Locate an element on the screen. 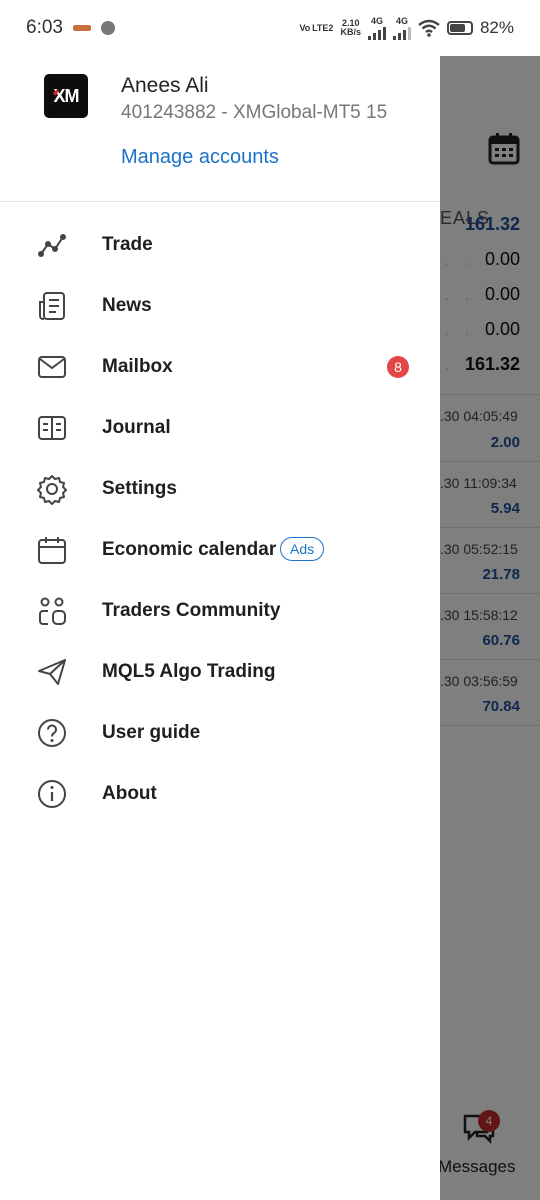  journal-icon is located at coordinates (52, 428).